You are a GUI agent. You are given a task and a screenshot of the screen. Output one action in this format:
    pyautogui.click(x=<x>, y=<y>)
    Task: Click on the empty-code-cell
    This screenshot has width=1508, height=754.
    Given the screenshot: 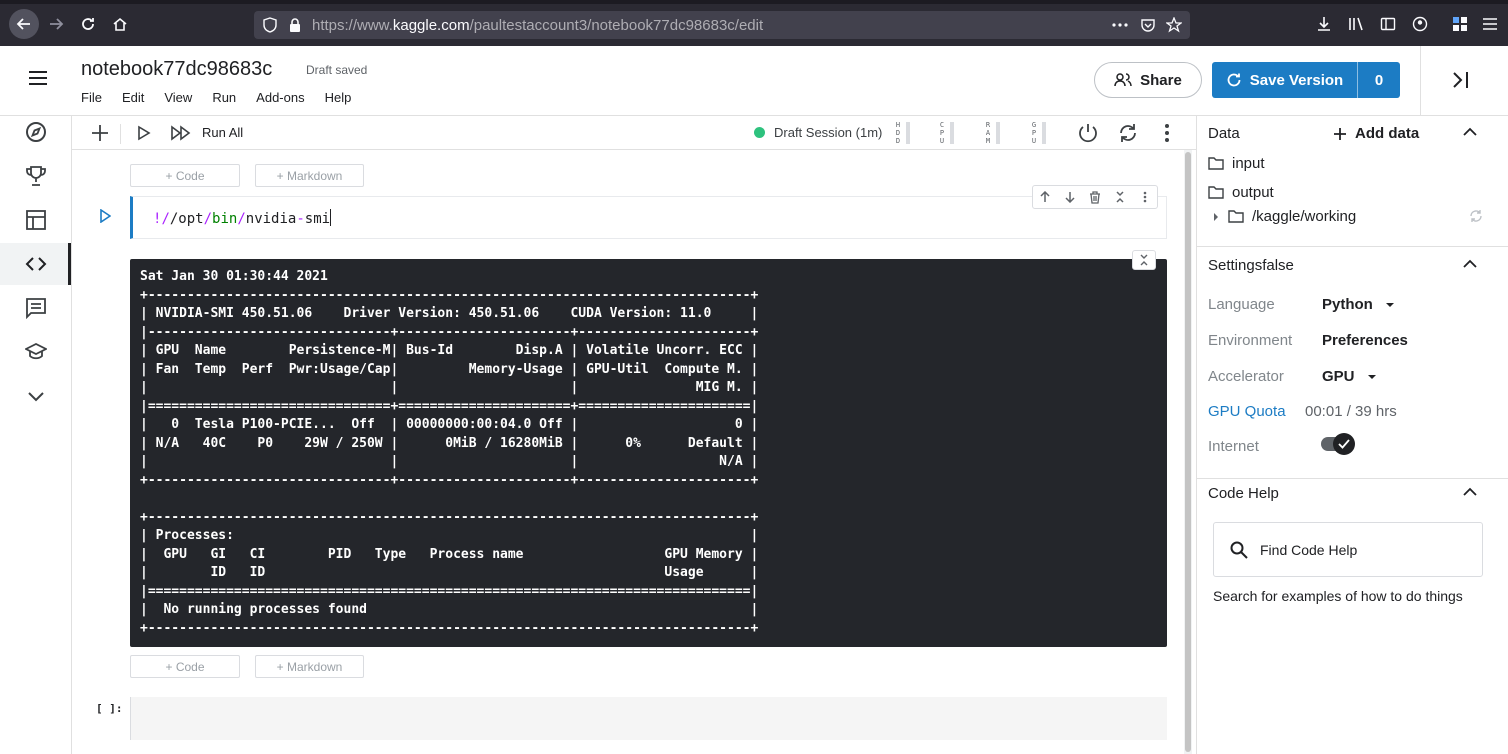 What is the action you would take?
    pyautogui.click(x=648, y=718)
    